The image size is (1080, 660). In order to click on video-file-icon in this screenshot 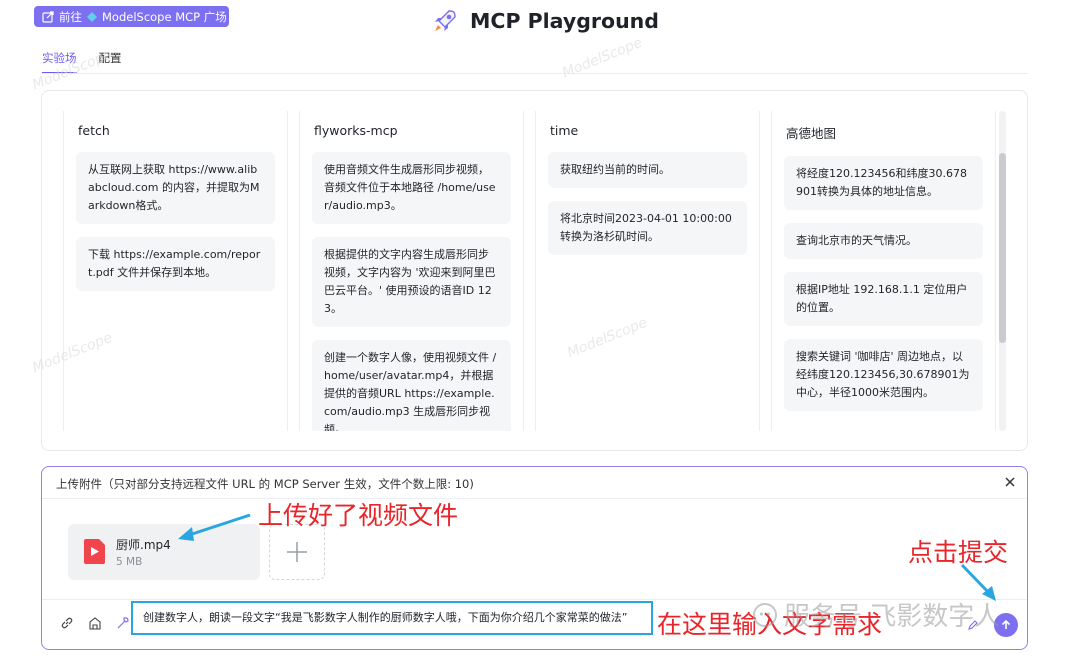, I will do `click(94, 551)`.